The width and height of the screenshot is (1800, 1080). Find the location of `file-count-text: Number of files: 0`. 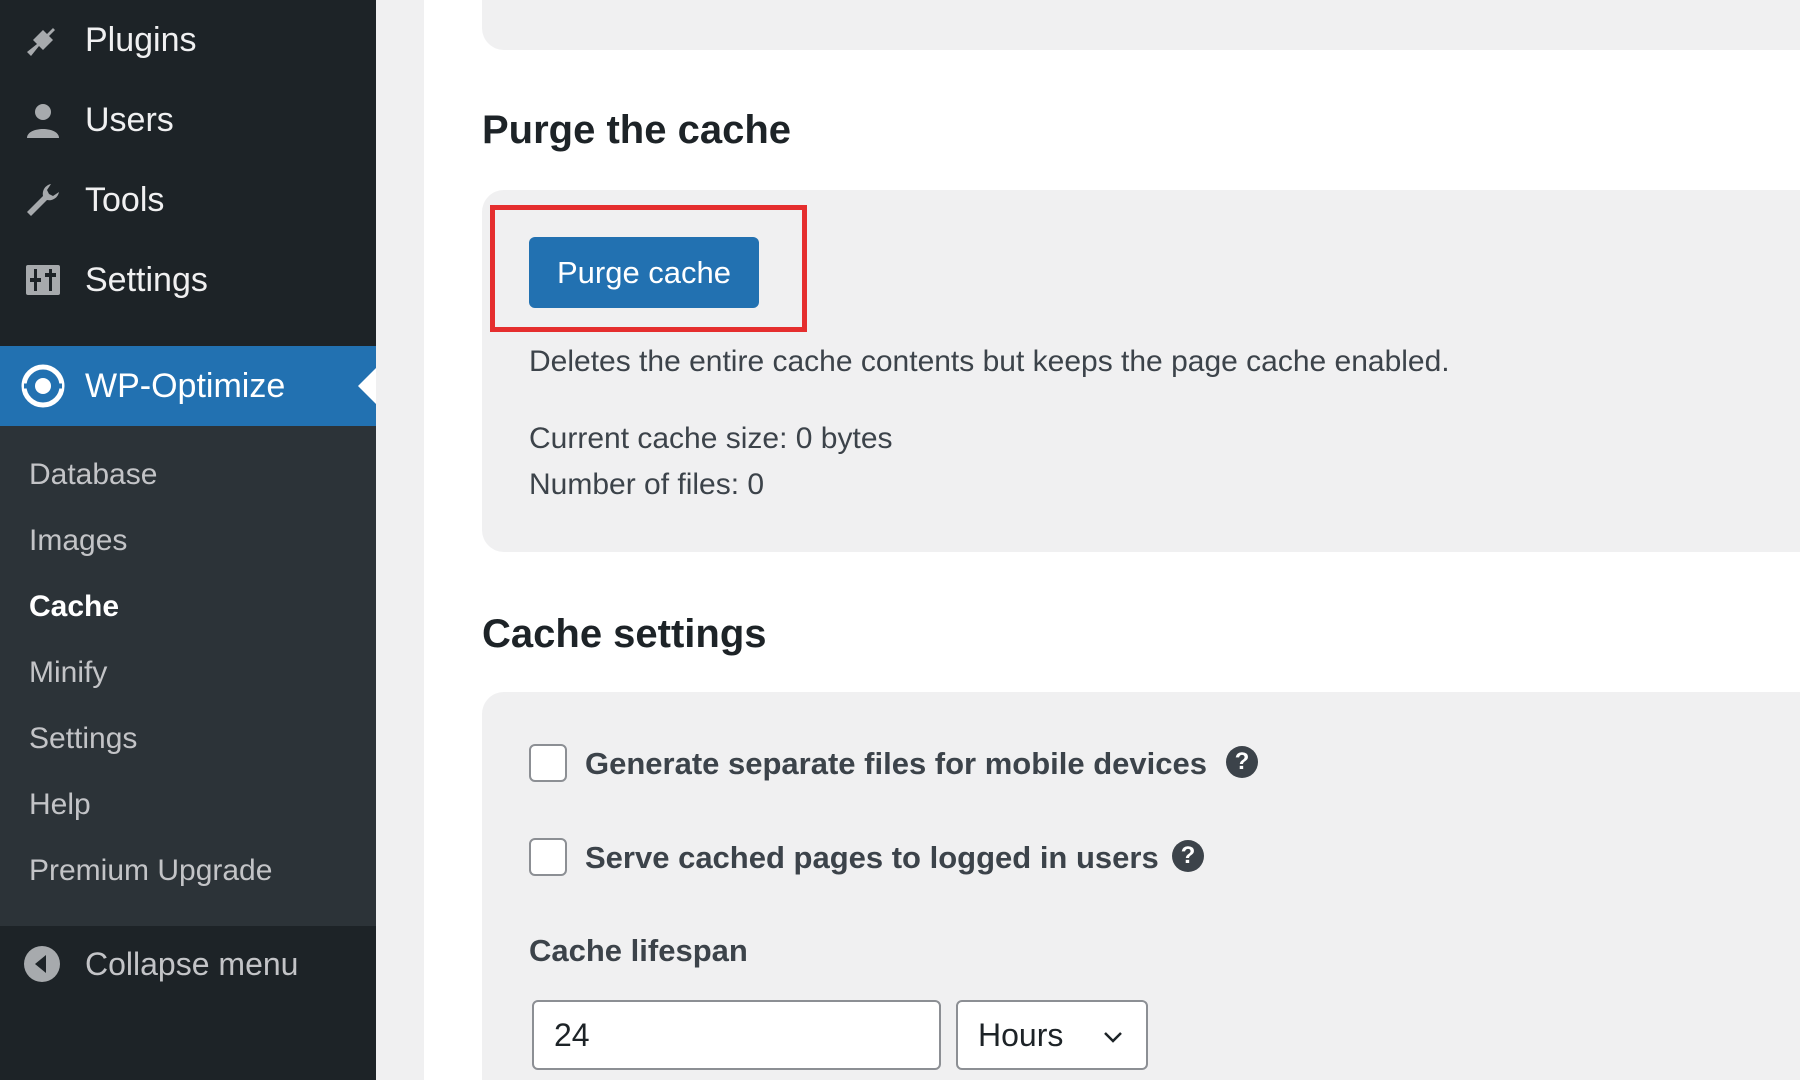

file-count-text: Number of files: 0 is located at coordinates (647, 484).